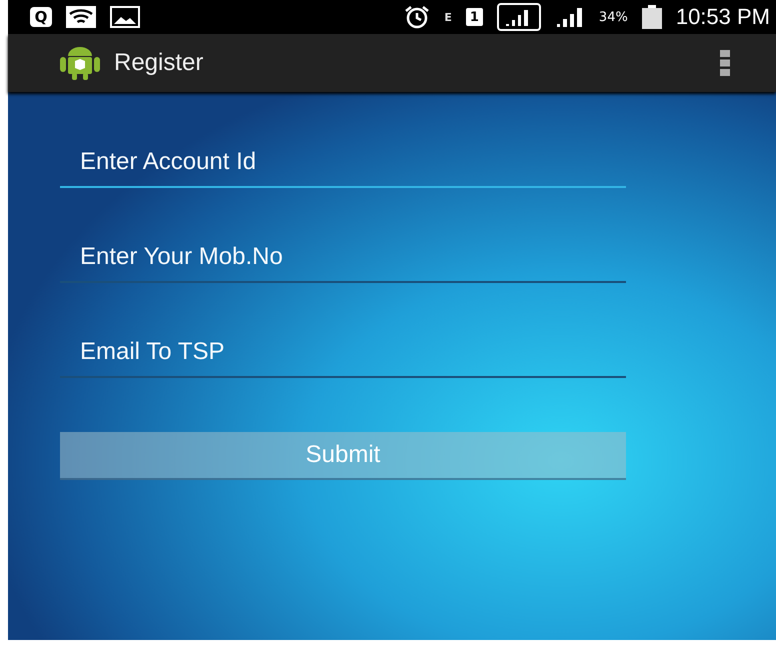 The width and height of the screenshot is (776, 652). I want to click on wifi-icon, so click(81, 17).